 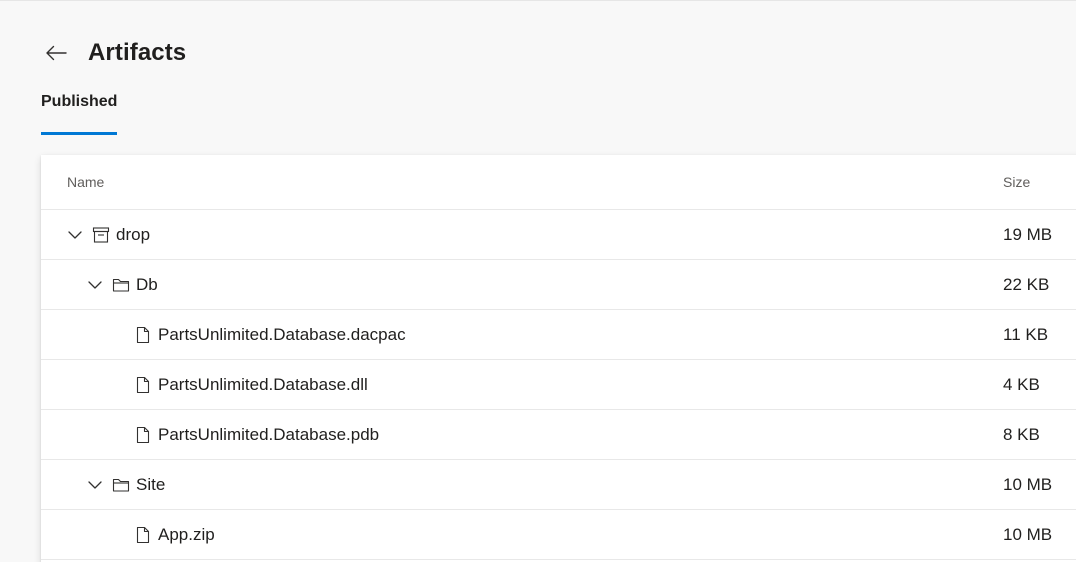 What do you see at coordinates (558, 435) in the screenshot?
I see `table-row: PartsUnlimited.Database.pdb 8 KB` at bounding box center [558, 435].